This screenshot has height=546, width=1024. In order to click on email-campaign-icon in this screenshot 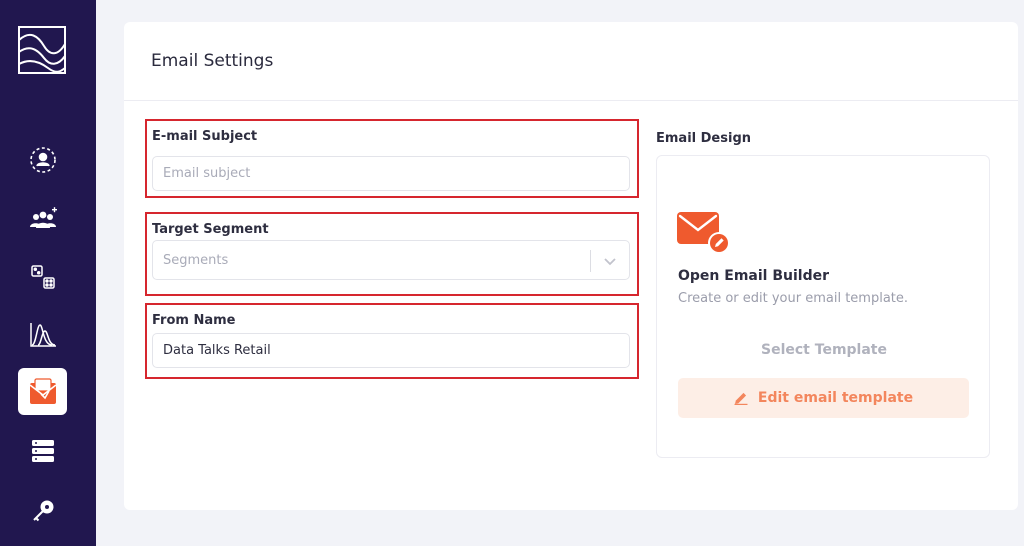, I will do `click(42, 390)`.